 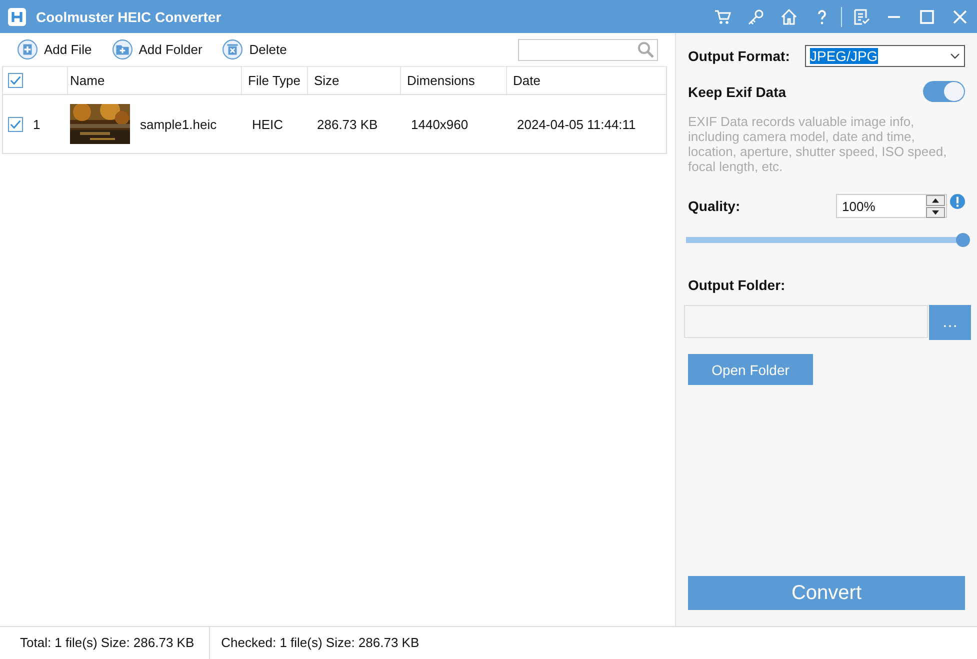 I want to click on quality-spinbox: 100%, so click(x=891, y=206).